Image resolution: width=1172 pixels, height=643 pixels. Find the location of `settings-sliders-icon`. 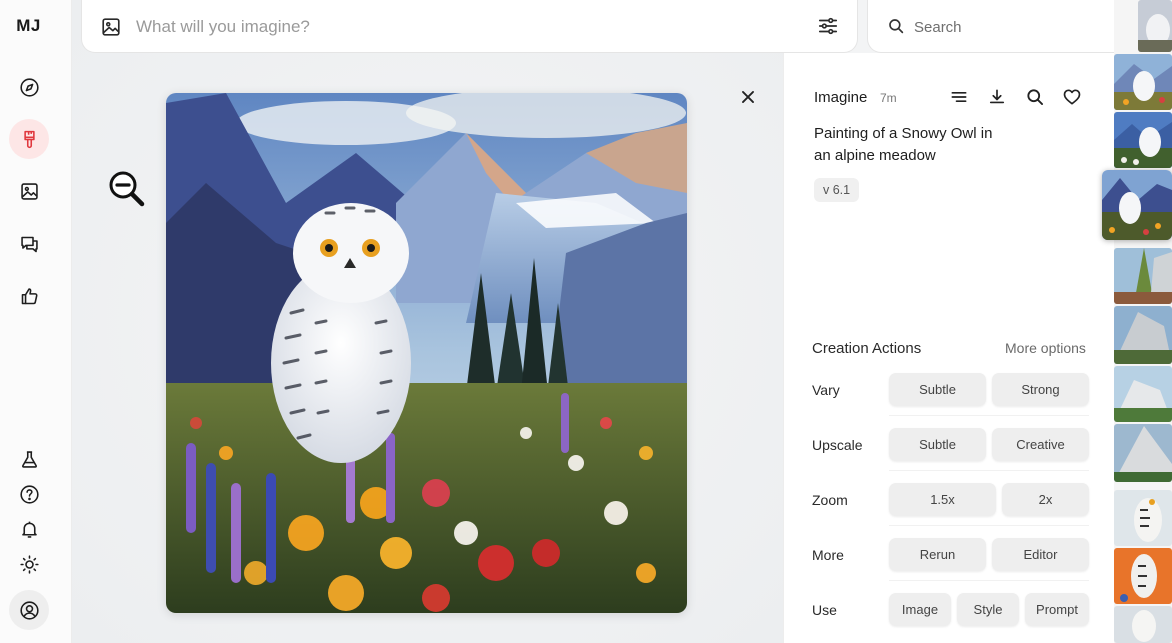

settings-sliders-icon is located at coordinates (828, 26).